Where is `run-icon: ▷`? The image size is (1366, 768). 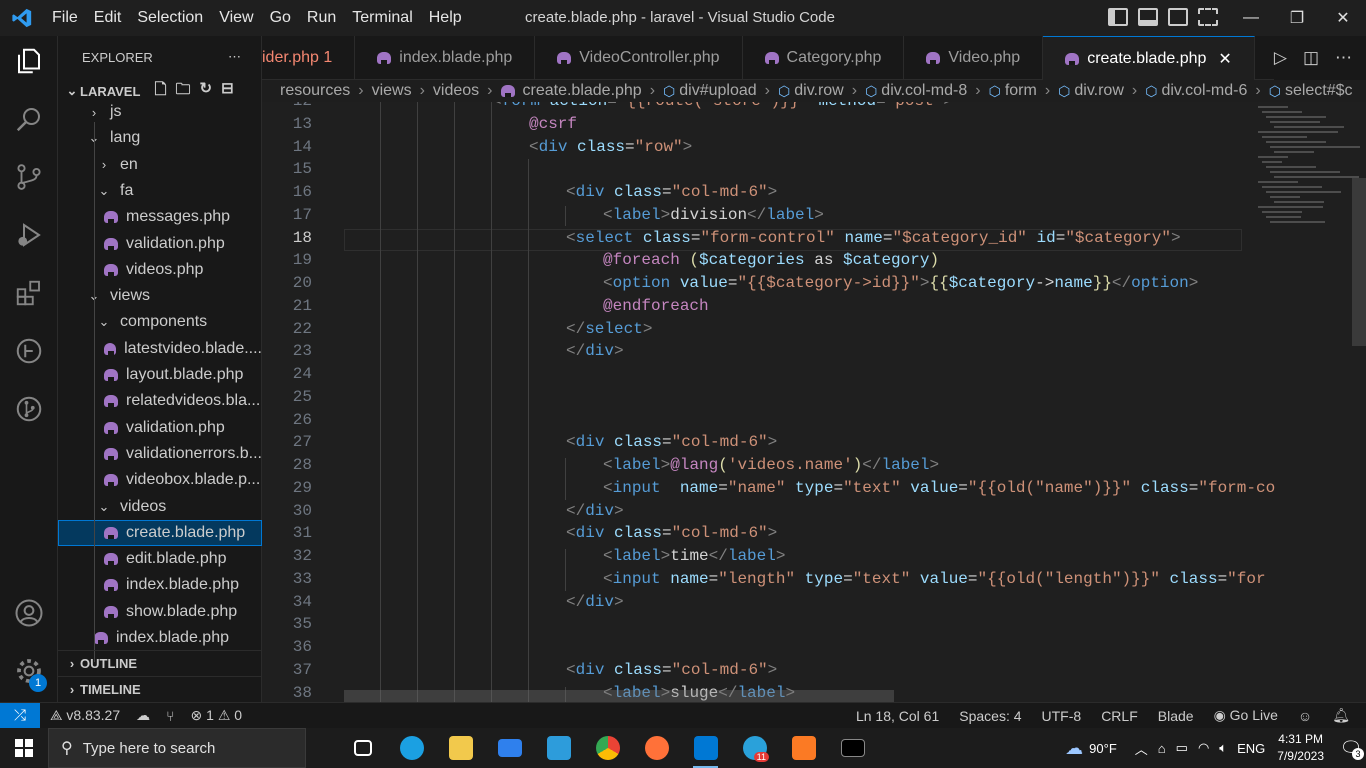 run-icon: ▷ is located at coordinates (1280, 58).